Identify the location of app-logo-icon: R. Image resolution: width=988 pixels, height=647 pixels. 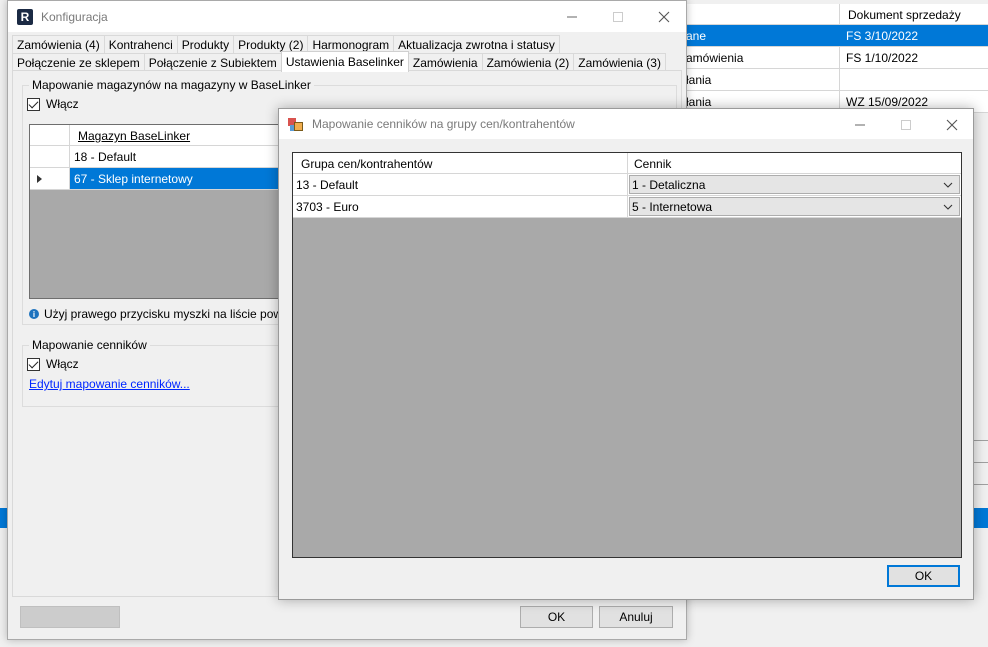
(25, 16).